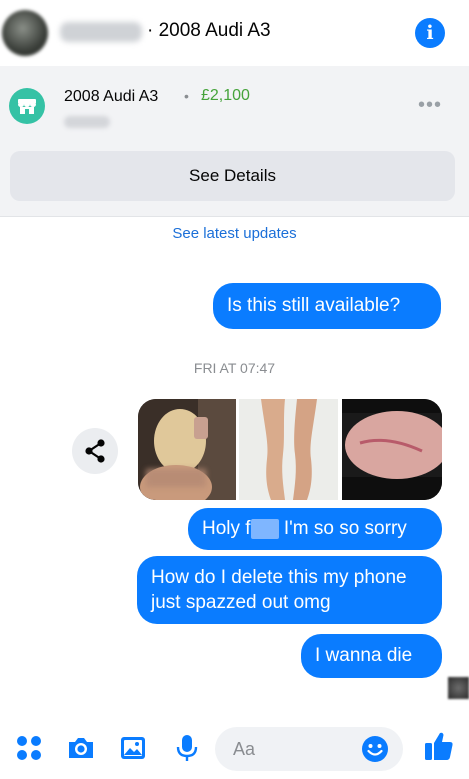 The height and width of the screenshot is (779, 469). What do you see at coordinates (111, 97) in the screenshot?
I see `listing-title: 2008 Audi A3` at bounding box center [111, 97].